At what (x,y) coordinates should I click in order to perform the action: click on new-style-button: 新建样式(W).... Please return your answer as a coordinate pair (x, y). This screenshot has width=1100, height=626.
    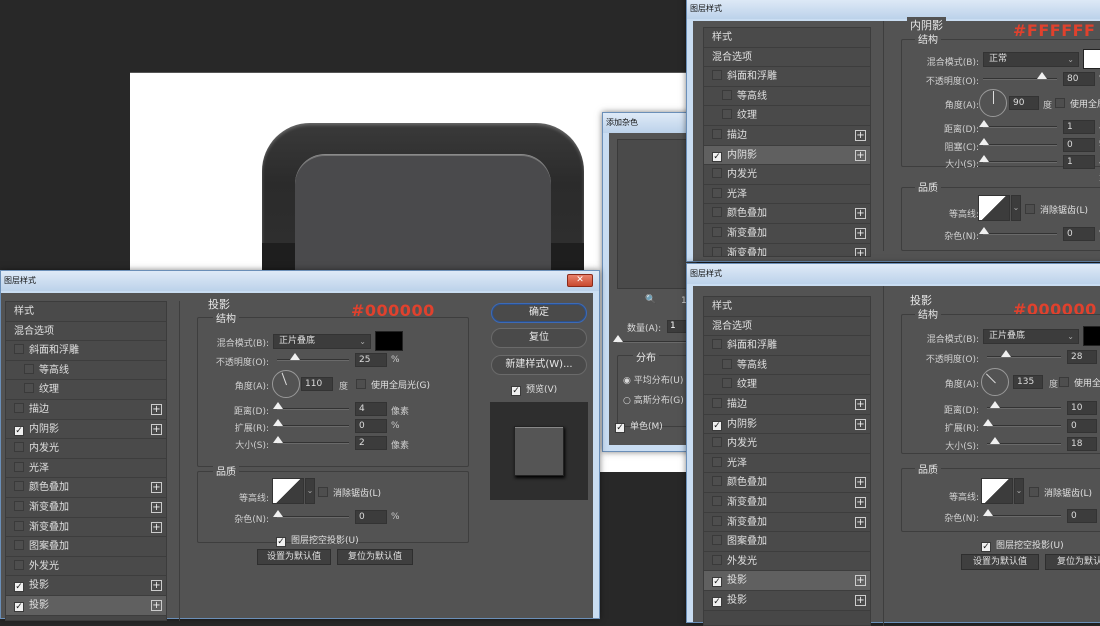
    Looking at the image, I should click on (539, 365).